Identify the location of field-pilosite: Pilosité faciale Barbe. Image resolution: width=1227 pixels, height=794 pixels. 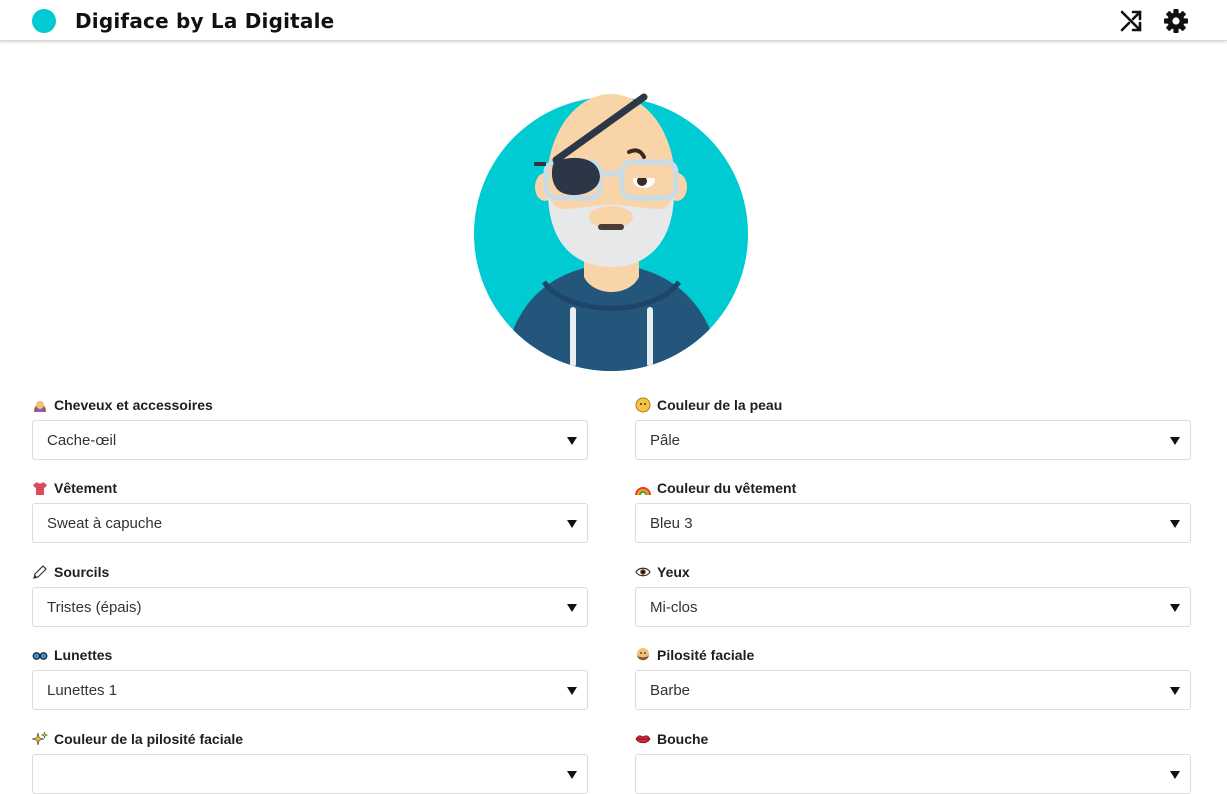
(913, 678).